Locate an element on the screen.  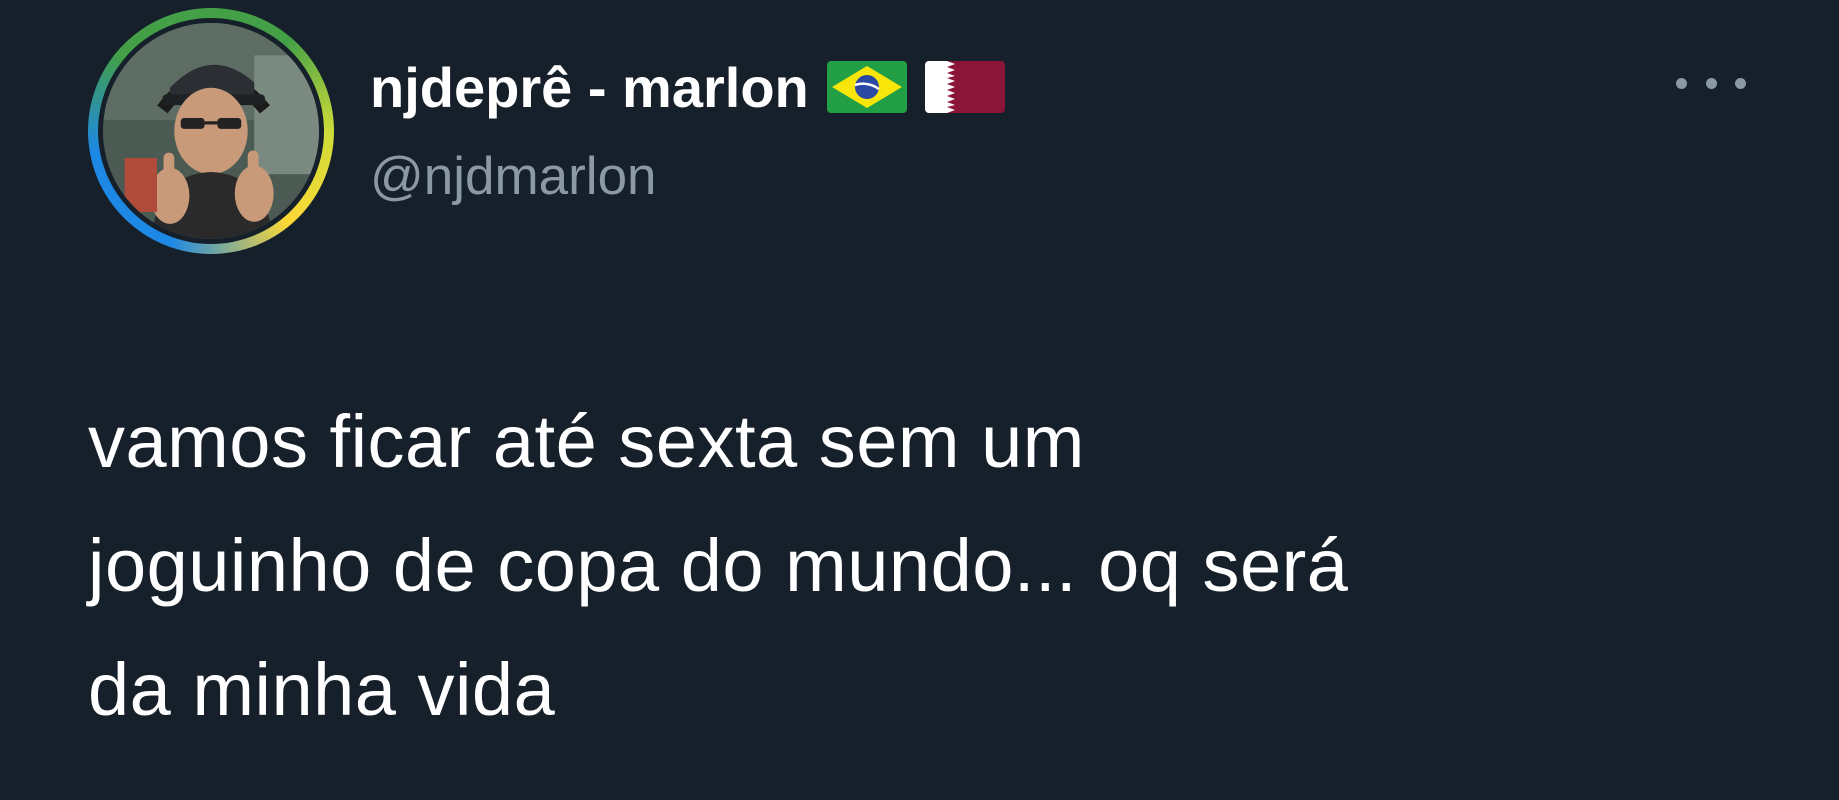
more-horizontal-icon is located at coordinates (1681, 83).